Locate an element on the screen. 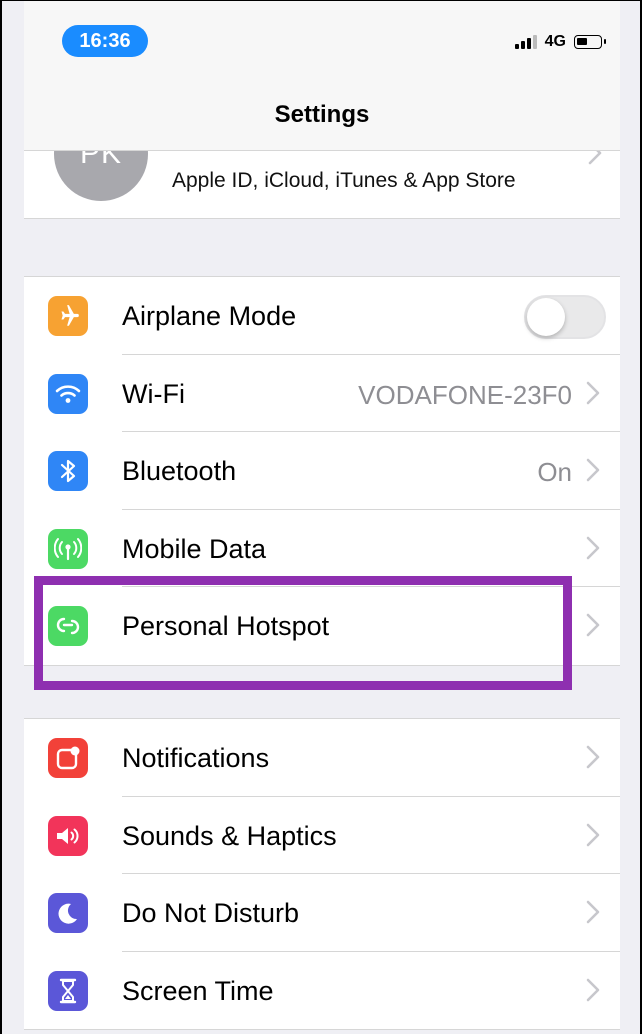 Image resolution: width=642 pixels, height=1034 pixels. row-label: Screen Time is located at coordinates (198, 990).